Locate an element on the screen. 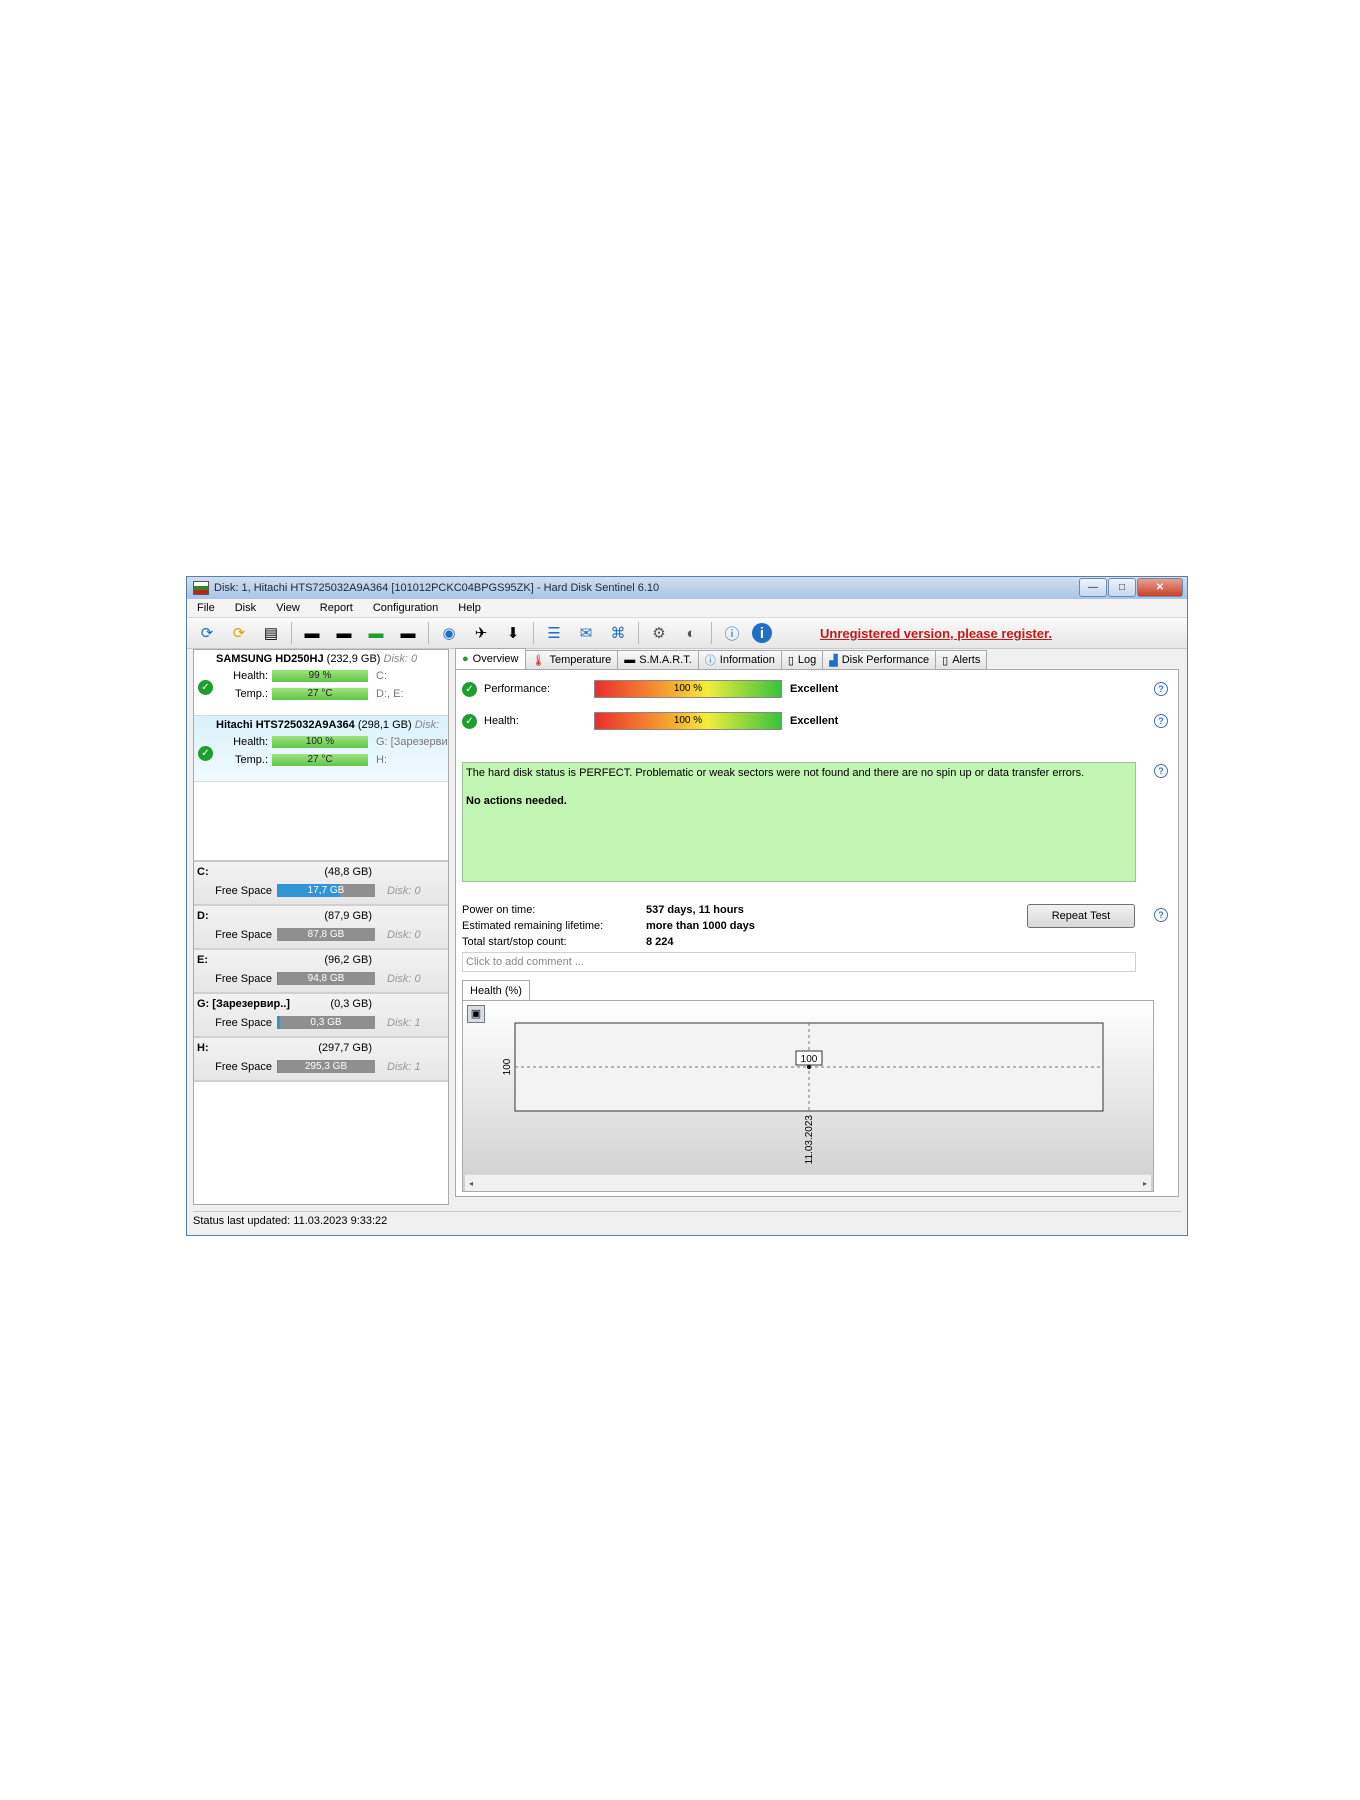  health-row: ✓ Health: 100 % Excellent is located at coordinates (650, 721).